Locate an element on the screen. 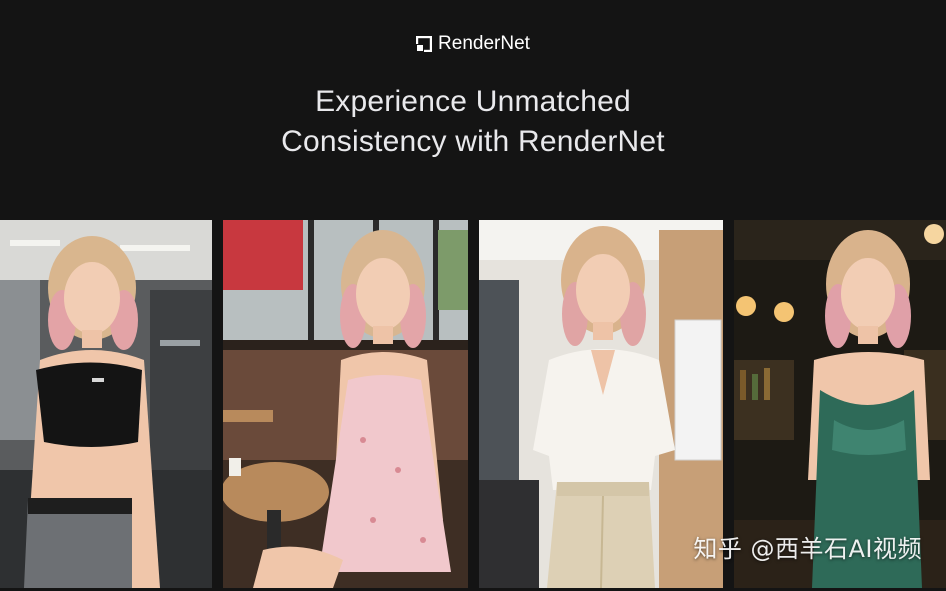 The width and height of the screenshot is (946, 591). page-title-line-2: Consistency with RenderNet is located at coordinates (473, 141).